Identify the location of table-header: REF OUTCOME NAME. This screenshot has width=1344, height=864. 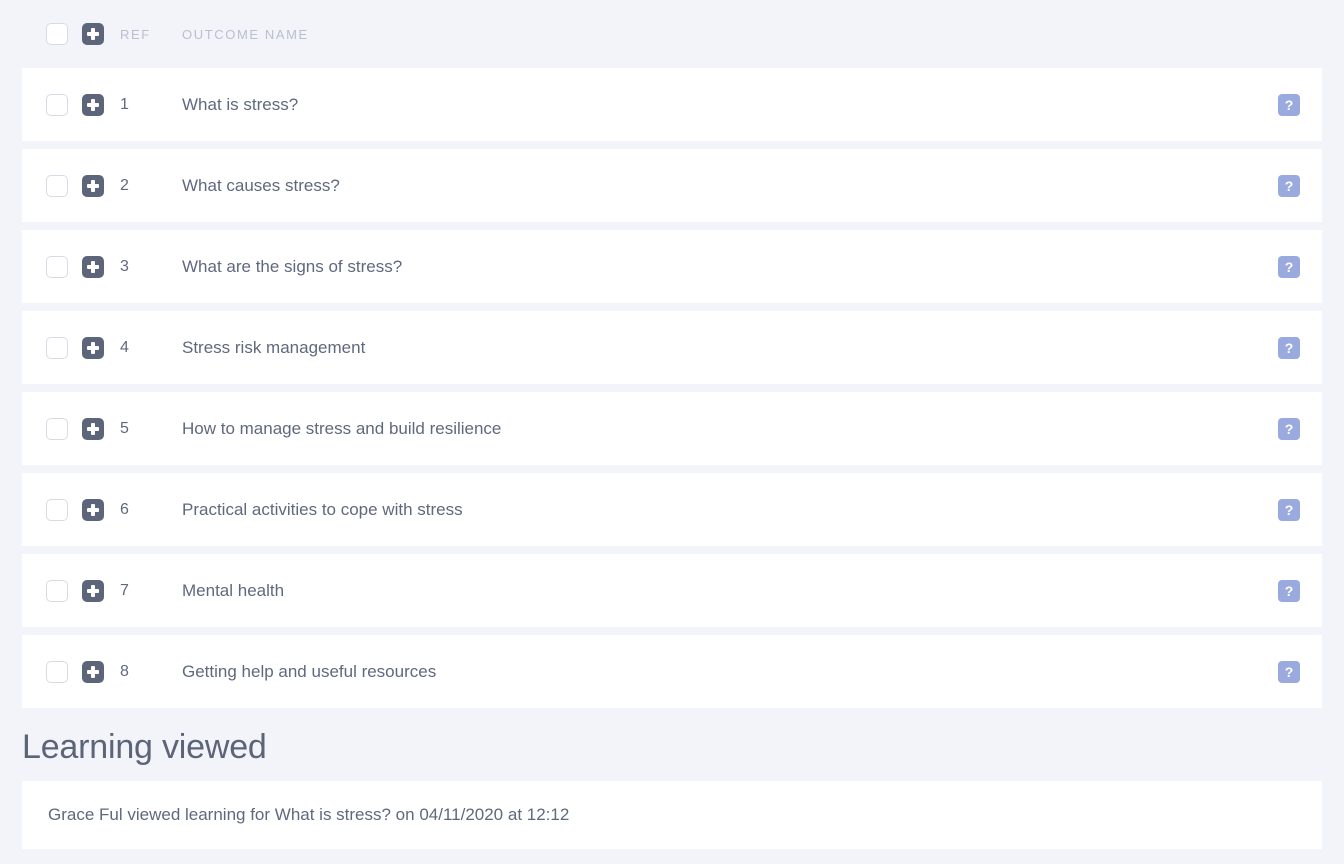
(672, 34).